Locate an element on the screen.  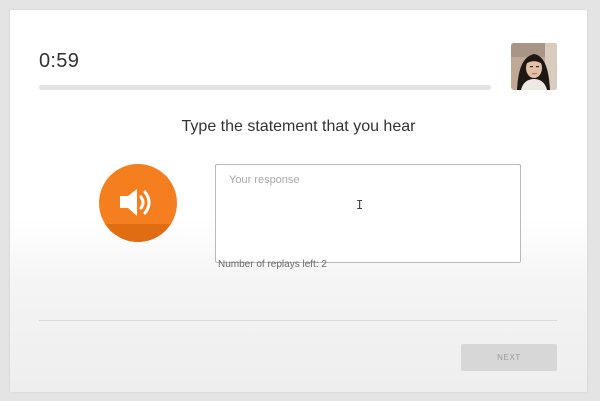
play-audio-button-shade is located at coordinates (138, 233).